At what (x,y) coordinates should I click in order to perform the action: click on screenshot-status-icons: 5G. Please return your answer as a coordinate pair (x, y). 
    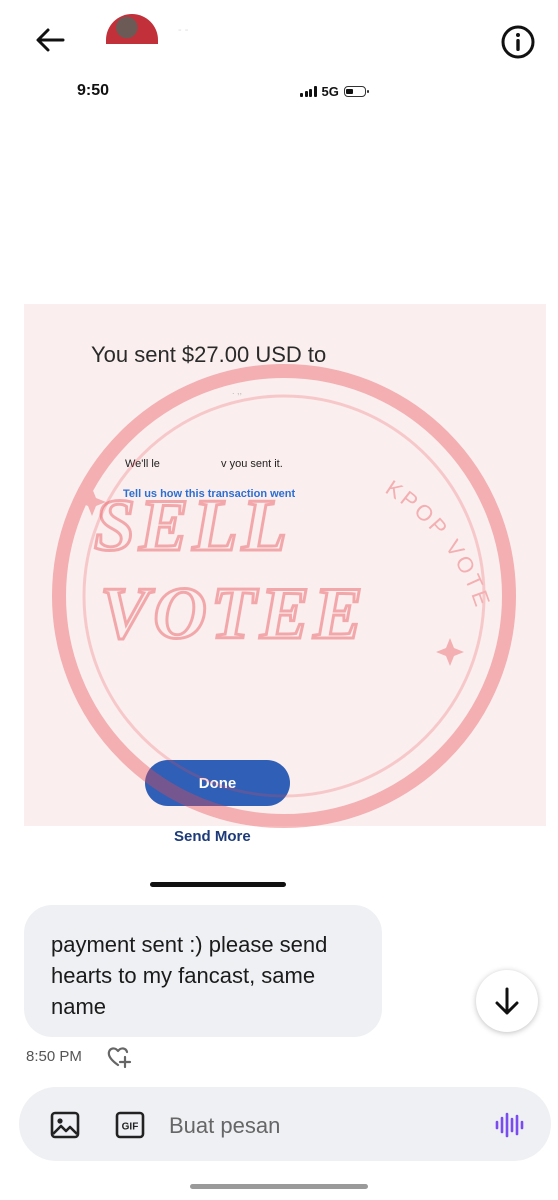
    Looking at the image, I should click on (334, 91).